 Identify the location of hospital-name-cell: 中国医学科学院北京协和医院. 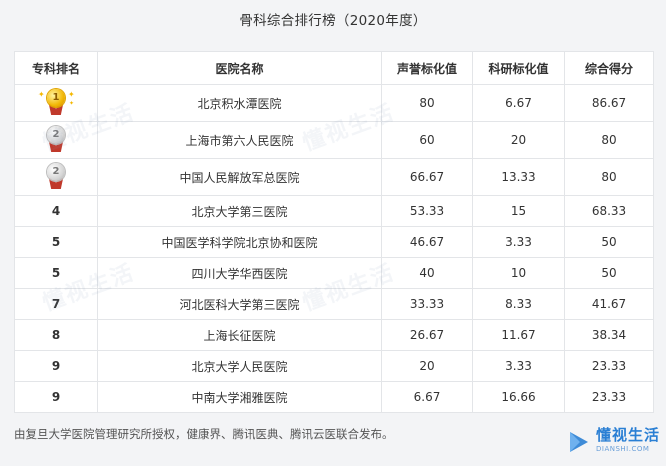
(239, 242).